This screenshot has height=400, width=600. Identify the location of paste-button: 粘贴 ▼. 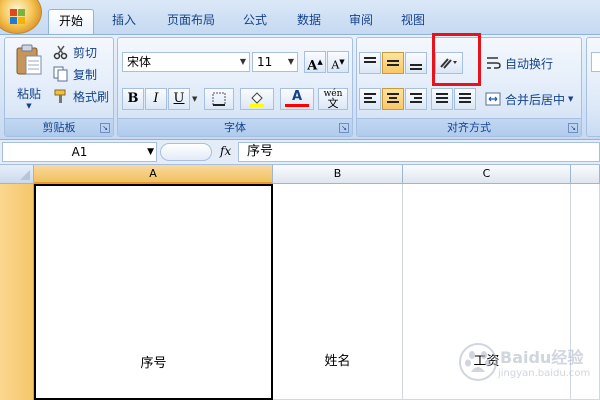
(29, 77).